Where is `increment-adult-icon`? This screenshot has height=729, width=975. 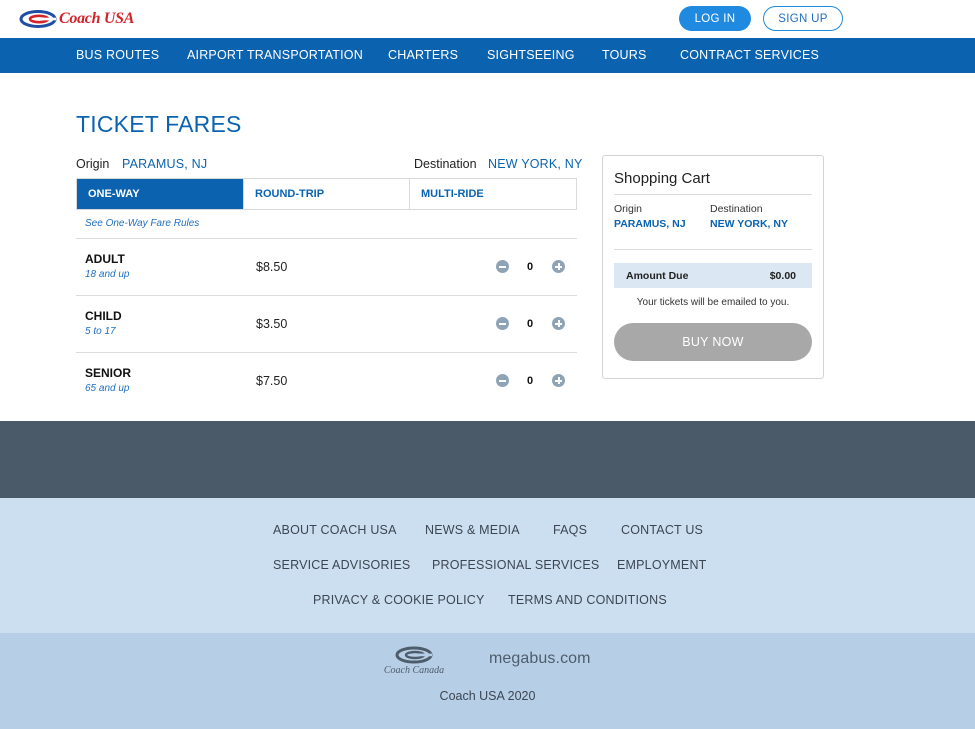 increment-adult-icon is located at coordinates (558, 266).